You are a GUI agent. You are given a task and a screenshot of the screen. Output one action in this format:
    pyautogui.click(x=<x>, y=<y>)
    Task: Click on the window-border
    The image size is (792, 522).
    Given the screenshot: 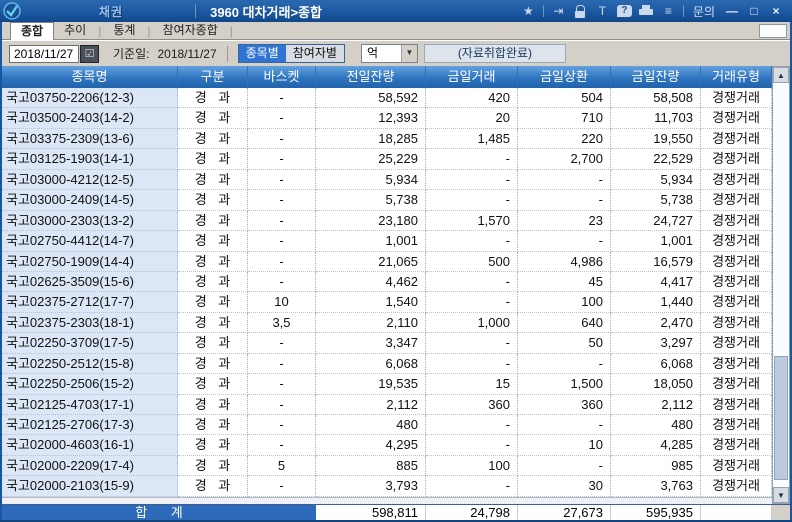 What is the action you would take?
    pyautogui.click(x=1, y=272)
    